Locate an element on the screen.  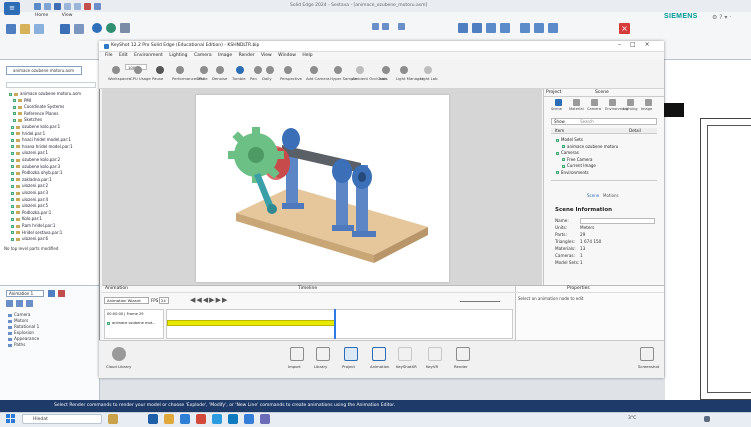
menu-help: Help is located at coordinates (307, 55).